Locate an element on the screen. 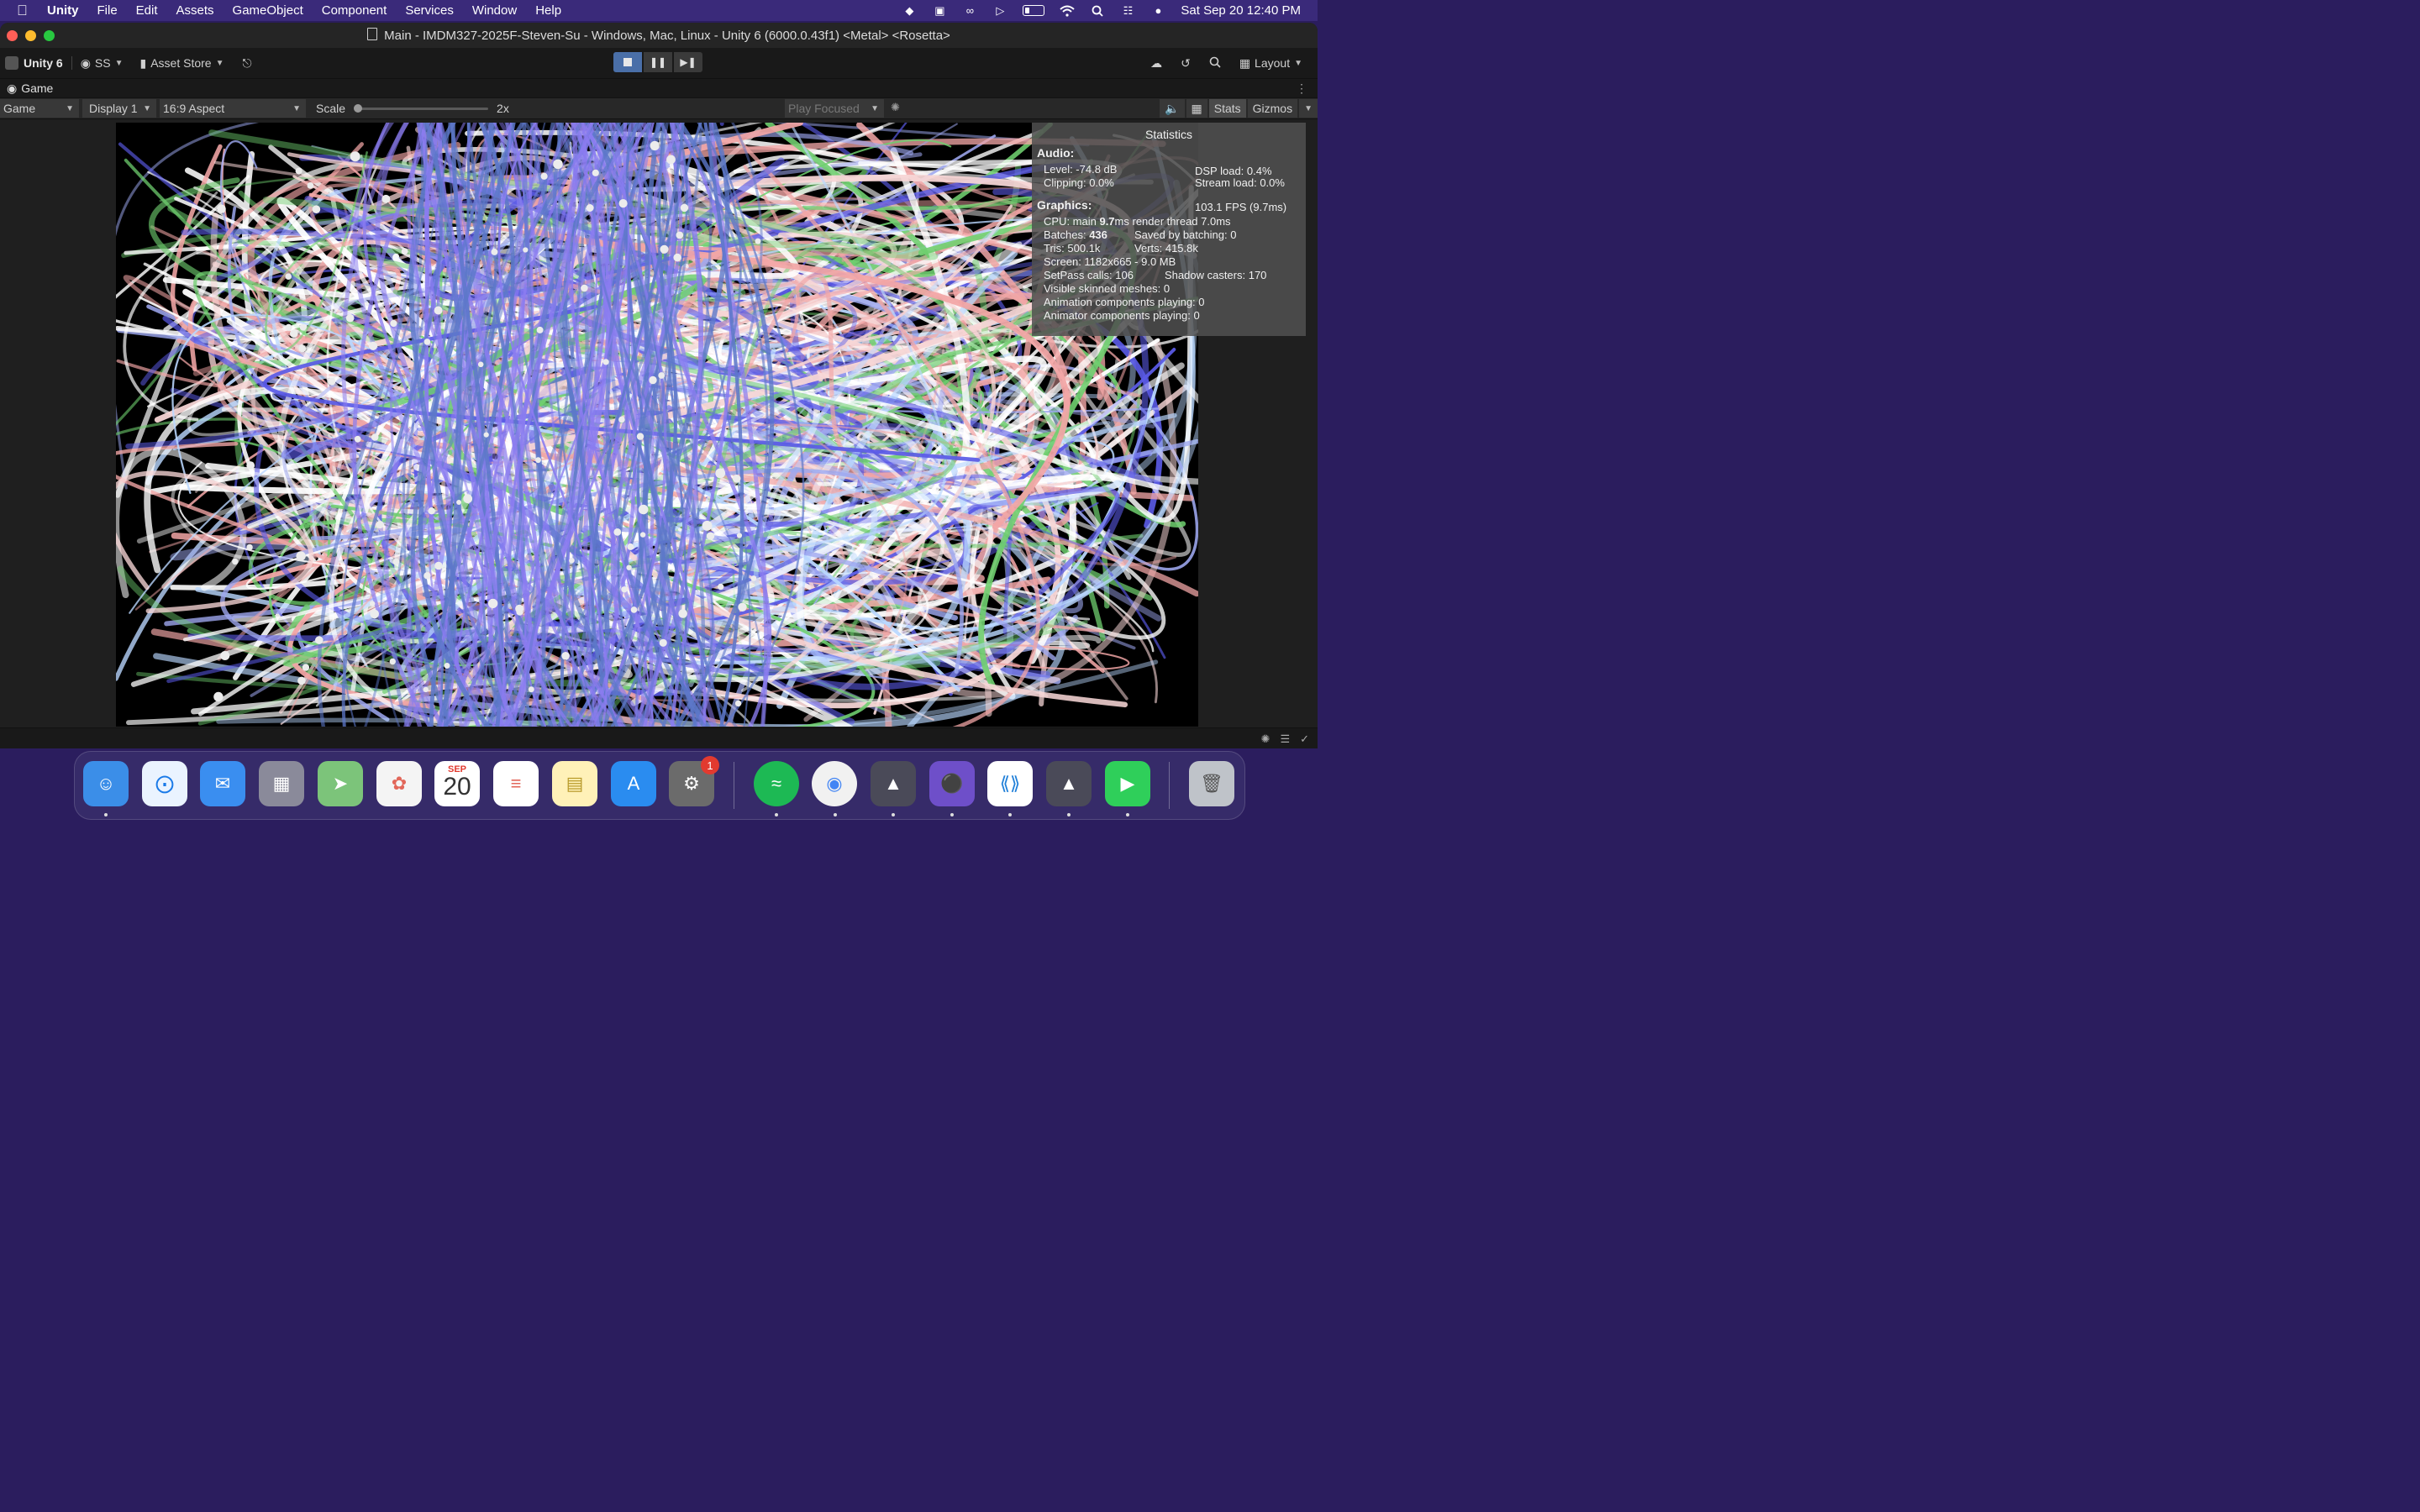 The height and width of the screenshot is (1512, 2420). version-control-icon: ⎋ is located at coordinates (248, 63).